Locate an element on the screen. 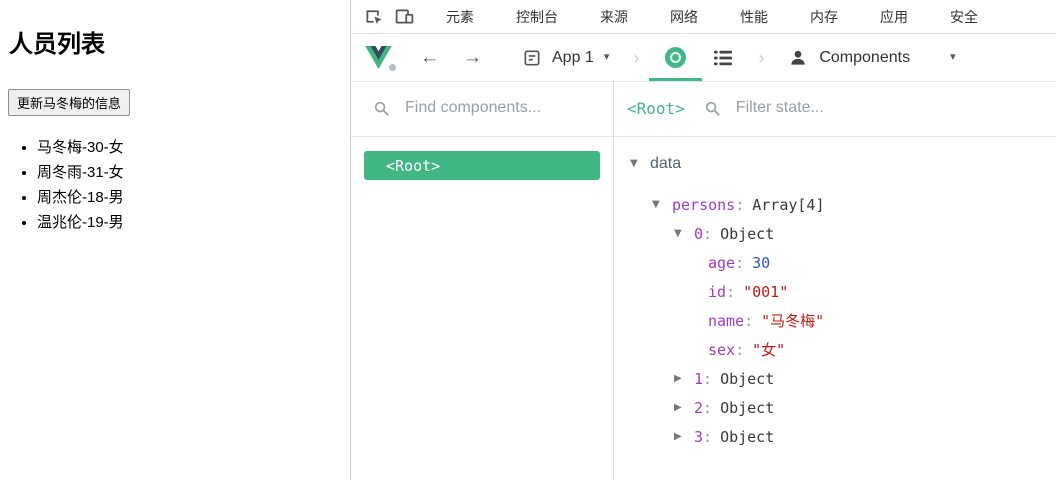 The width and height of the screenshot is (1056, 480). list-item: 周冬雨-31-女 is located at coordinates (193, 173).